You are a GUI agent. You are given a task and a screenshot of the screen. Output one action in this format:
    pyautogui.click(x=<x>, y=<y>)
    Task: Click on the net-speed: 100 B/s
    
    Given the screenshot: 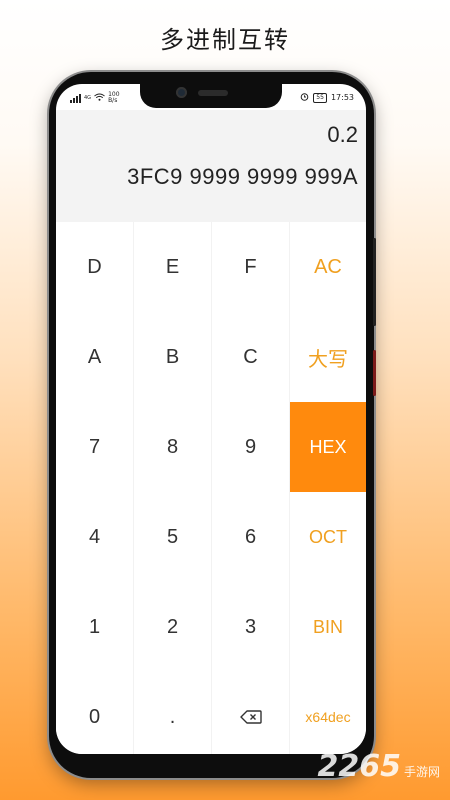 What is the action you would take?
    pyautogui.click(x=113, y=98)
    